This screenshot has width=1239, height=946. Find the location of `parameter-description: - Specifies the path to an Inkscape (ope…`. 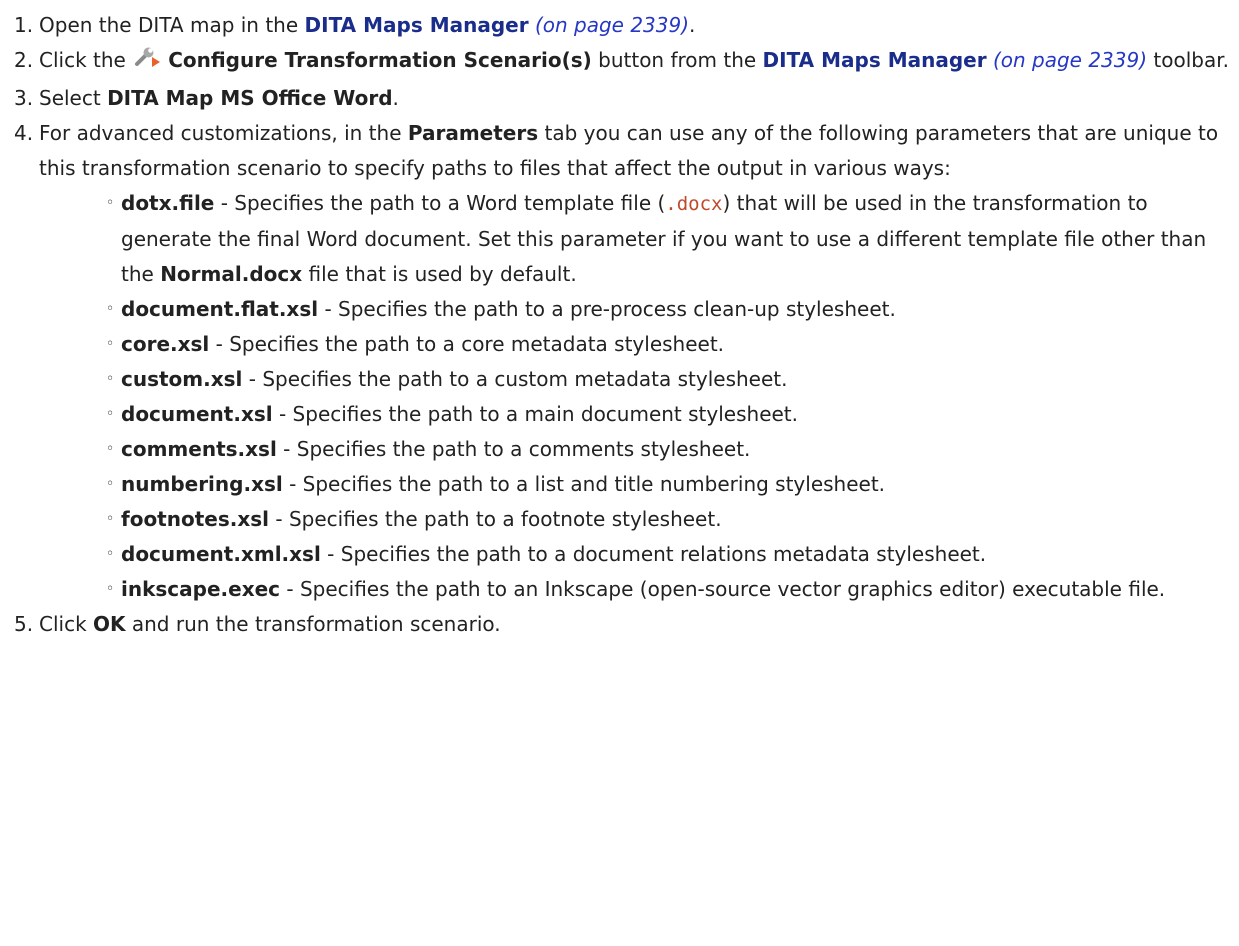

parameter-description: - Specifies the path to an Inkscape (ope… is located at coordinates (723, 589).